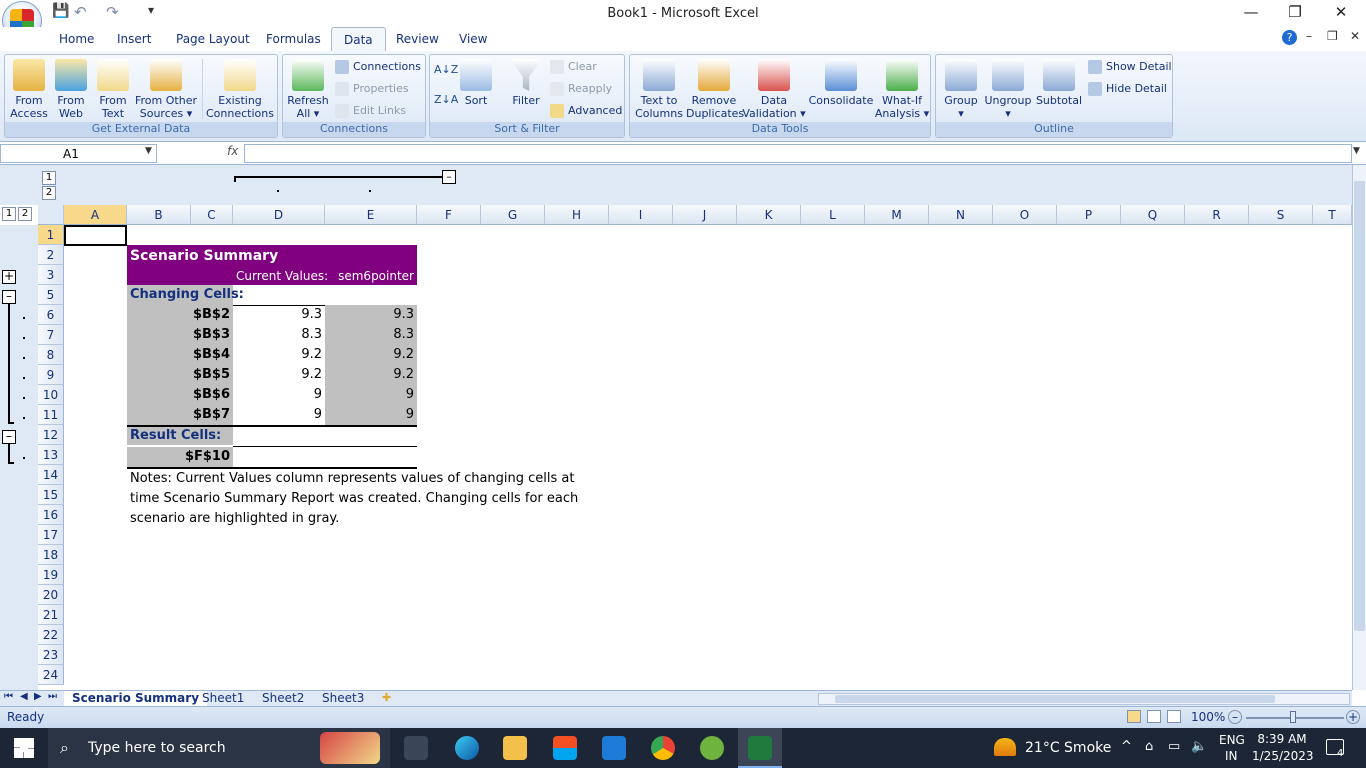  I want to click on column-header: D, so click(279, 215).